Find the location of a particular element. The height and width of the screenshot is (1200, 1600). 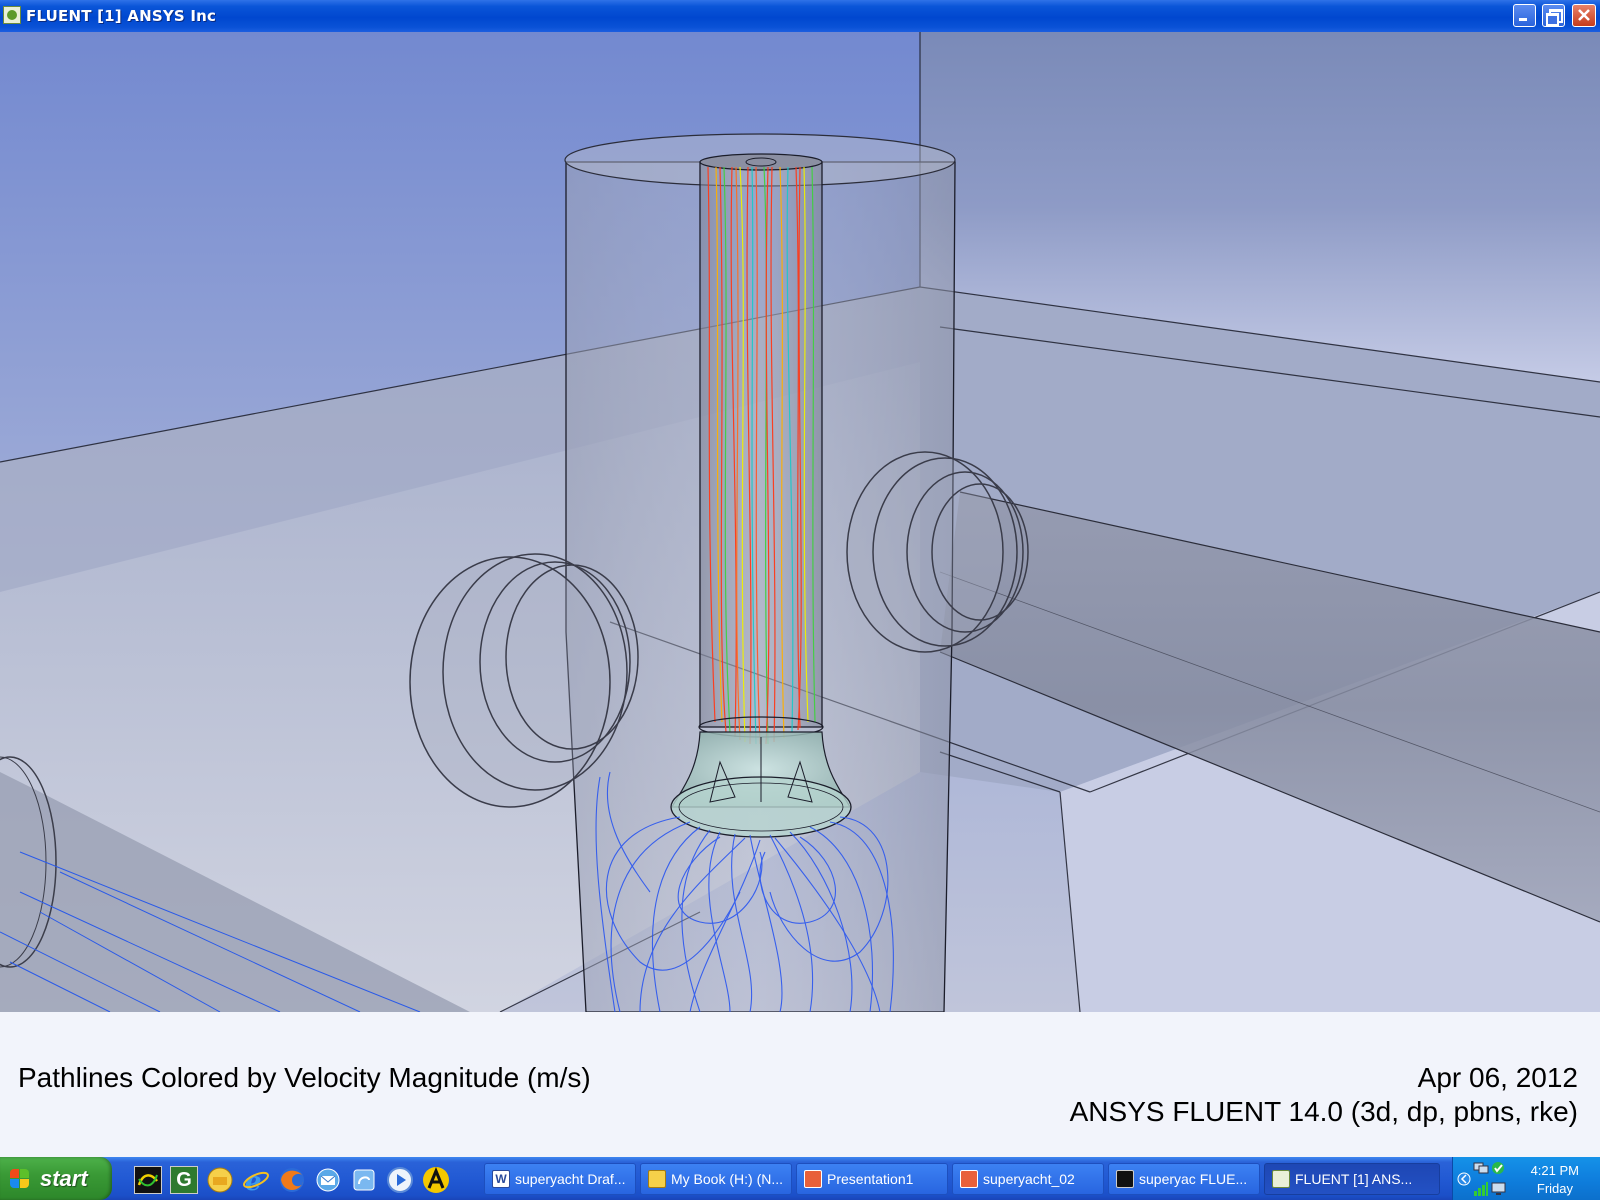

firefox-icon is located at coordinates (292, 1180).